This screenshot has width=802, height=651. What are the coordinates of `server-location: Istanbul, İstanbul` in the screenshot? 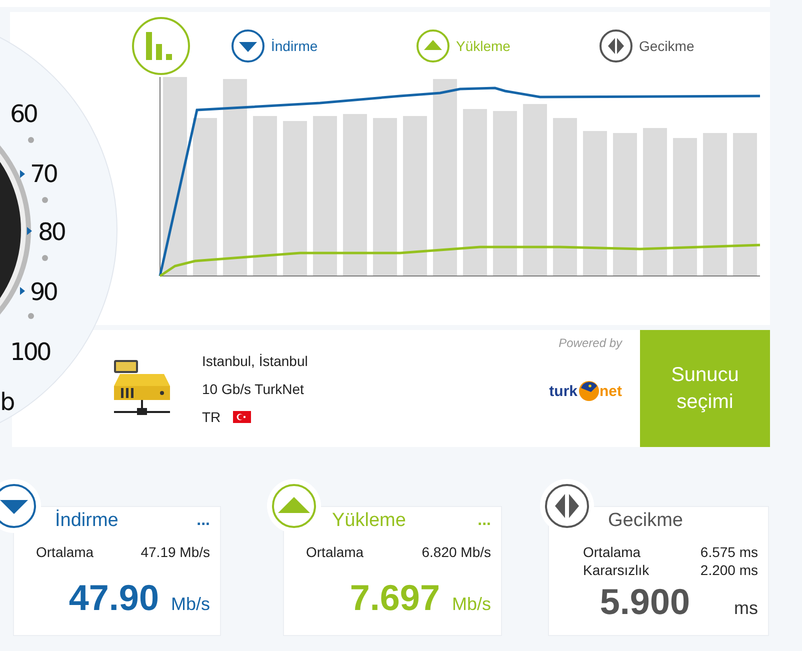 It's located at (255, 360).